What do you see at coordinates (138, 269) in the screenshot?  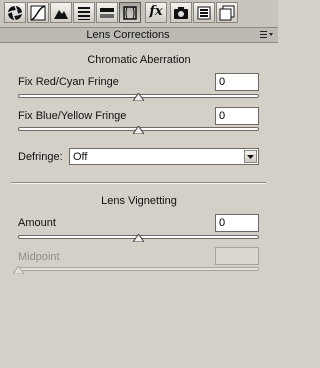 I see `midpoint-slider-track` at bounding box center [138, 269].